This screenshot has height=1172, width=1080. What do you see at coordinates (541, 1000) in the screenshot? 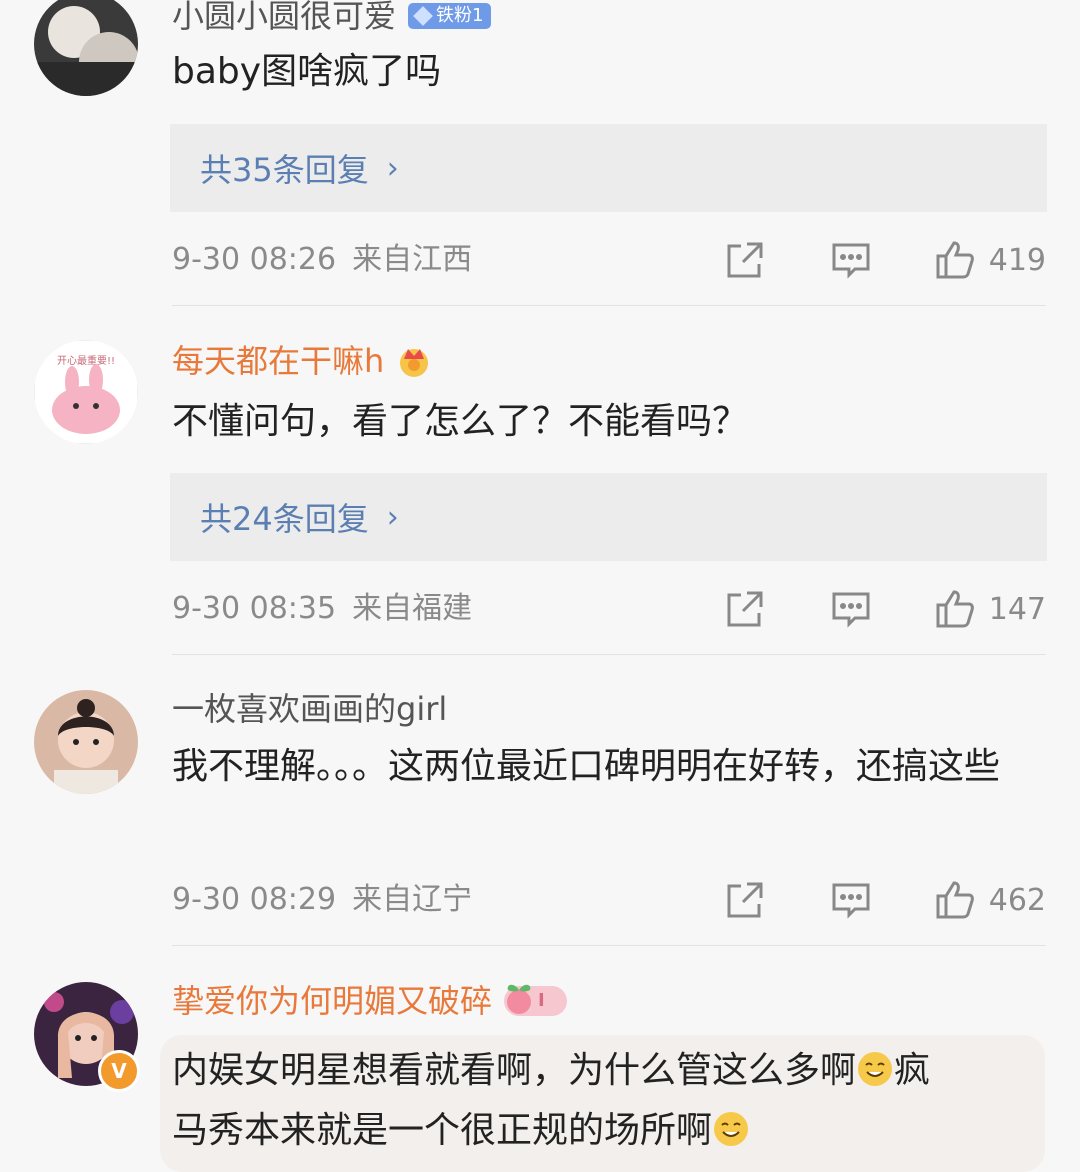
I see `badge-label: I` at bounding box center [541, 1000].